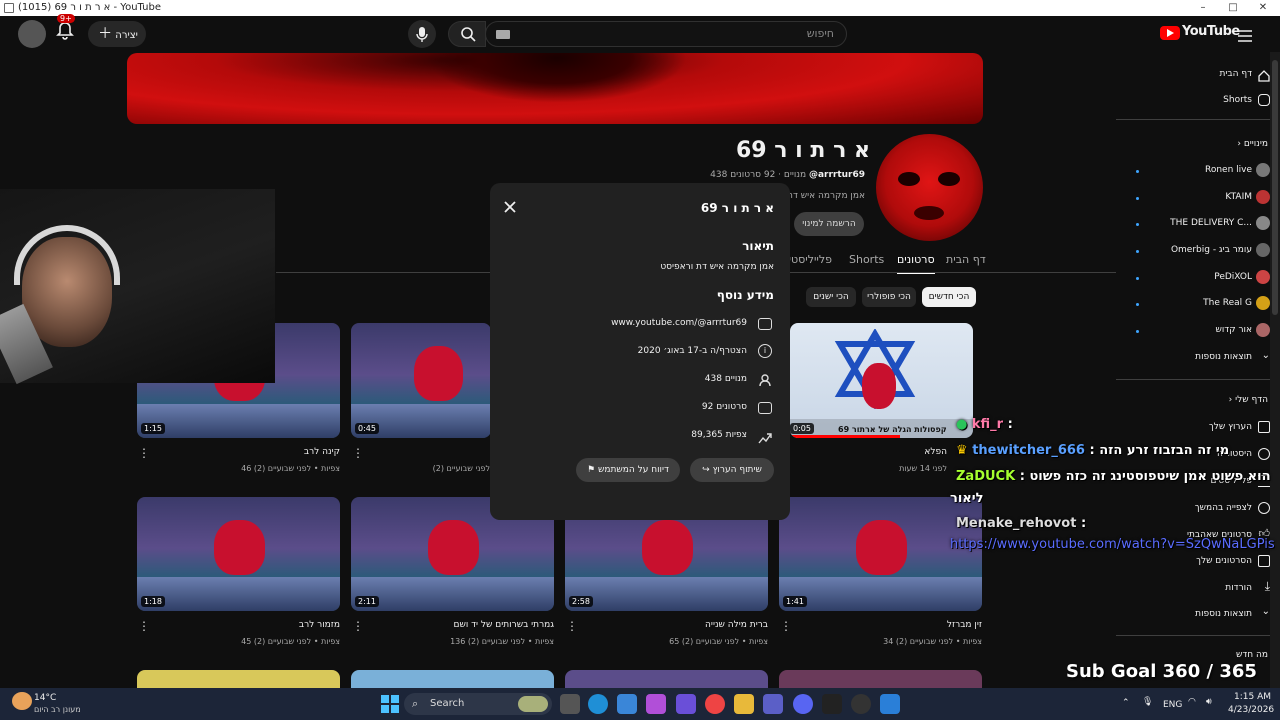 The image size is (1280, 720). Describe the element at coordinates (745, 295) in the screenshot. I see `more-info-heading: מידע נוסף` at that location.